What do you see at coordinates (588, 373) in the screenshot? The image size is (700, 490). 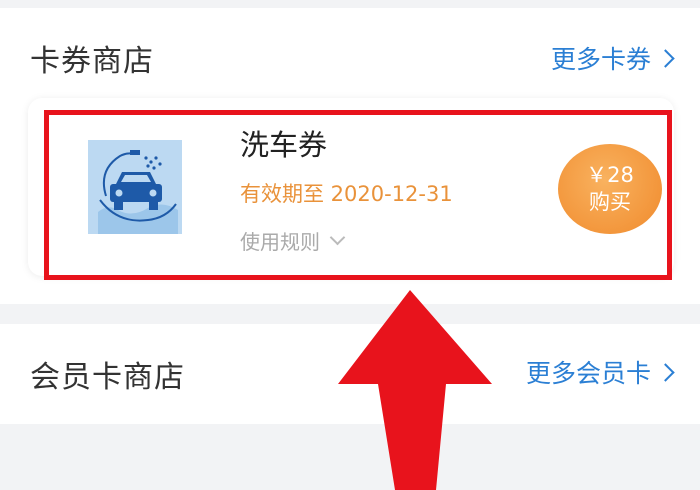 I see `more-member-cards-label: 更多会员卡` at bounding box center [588, 373].